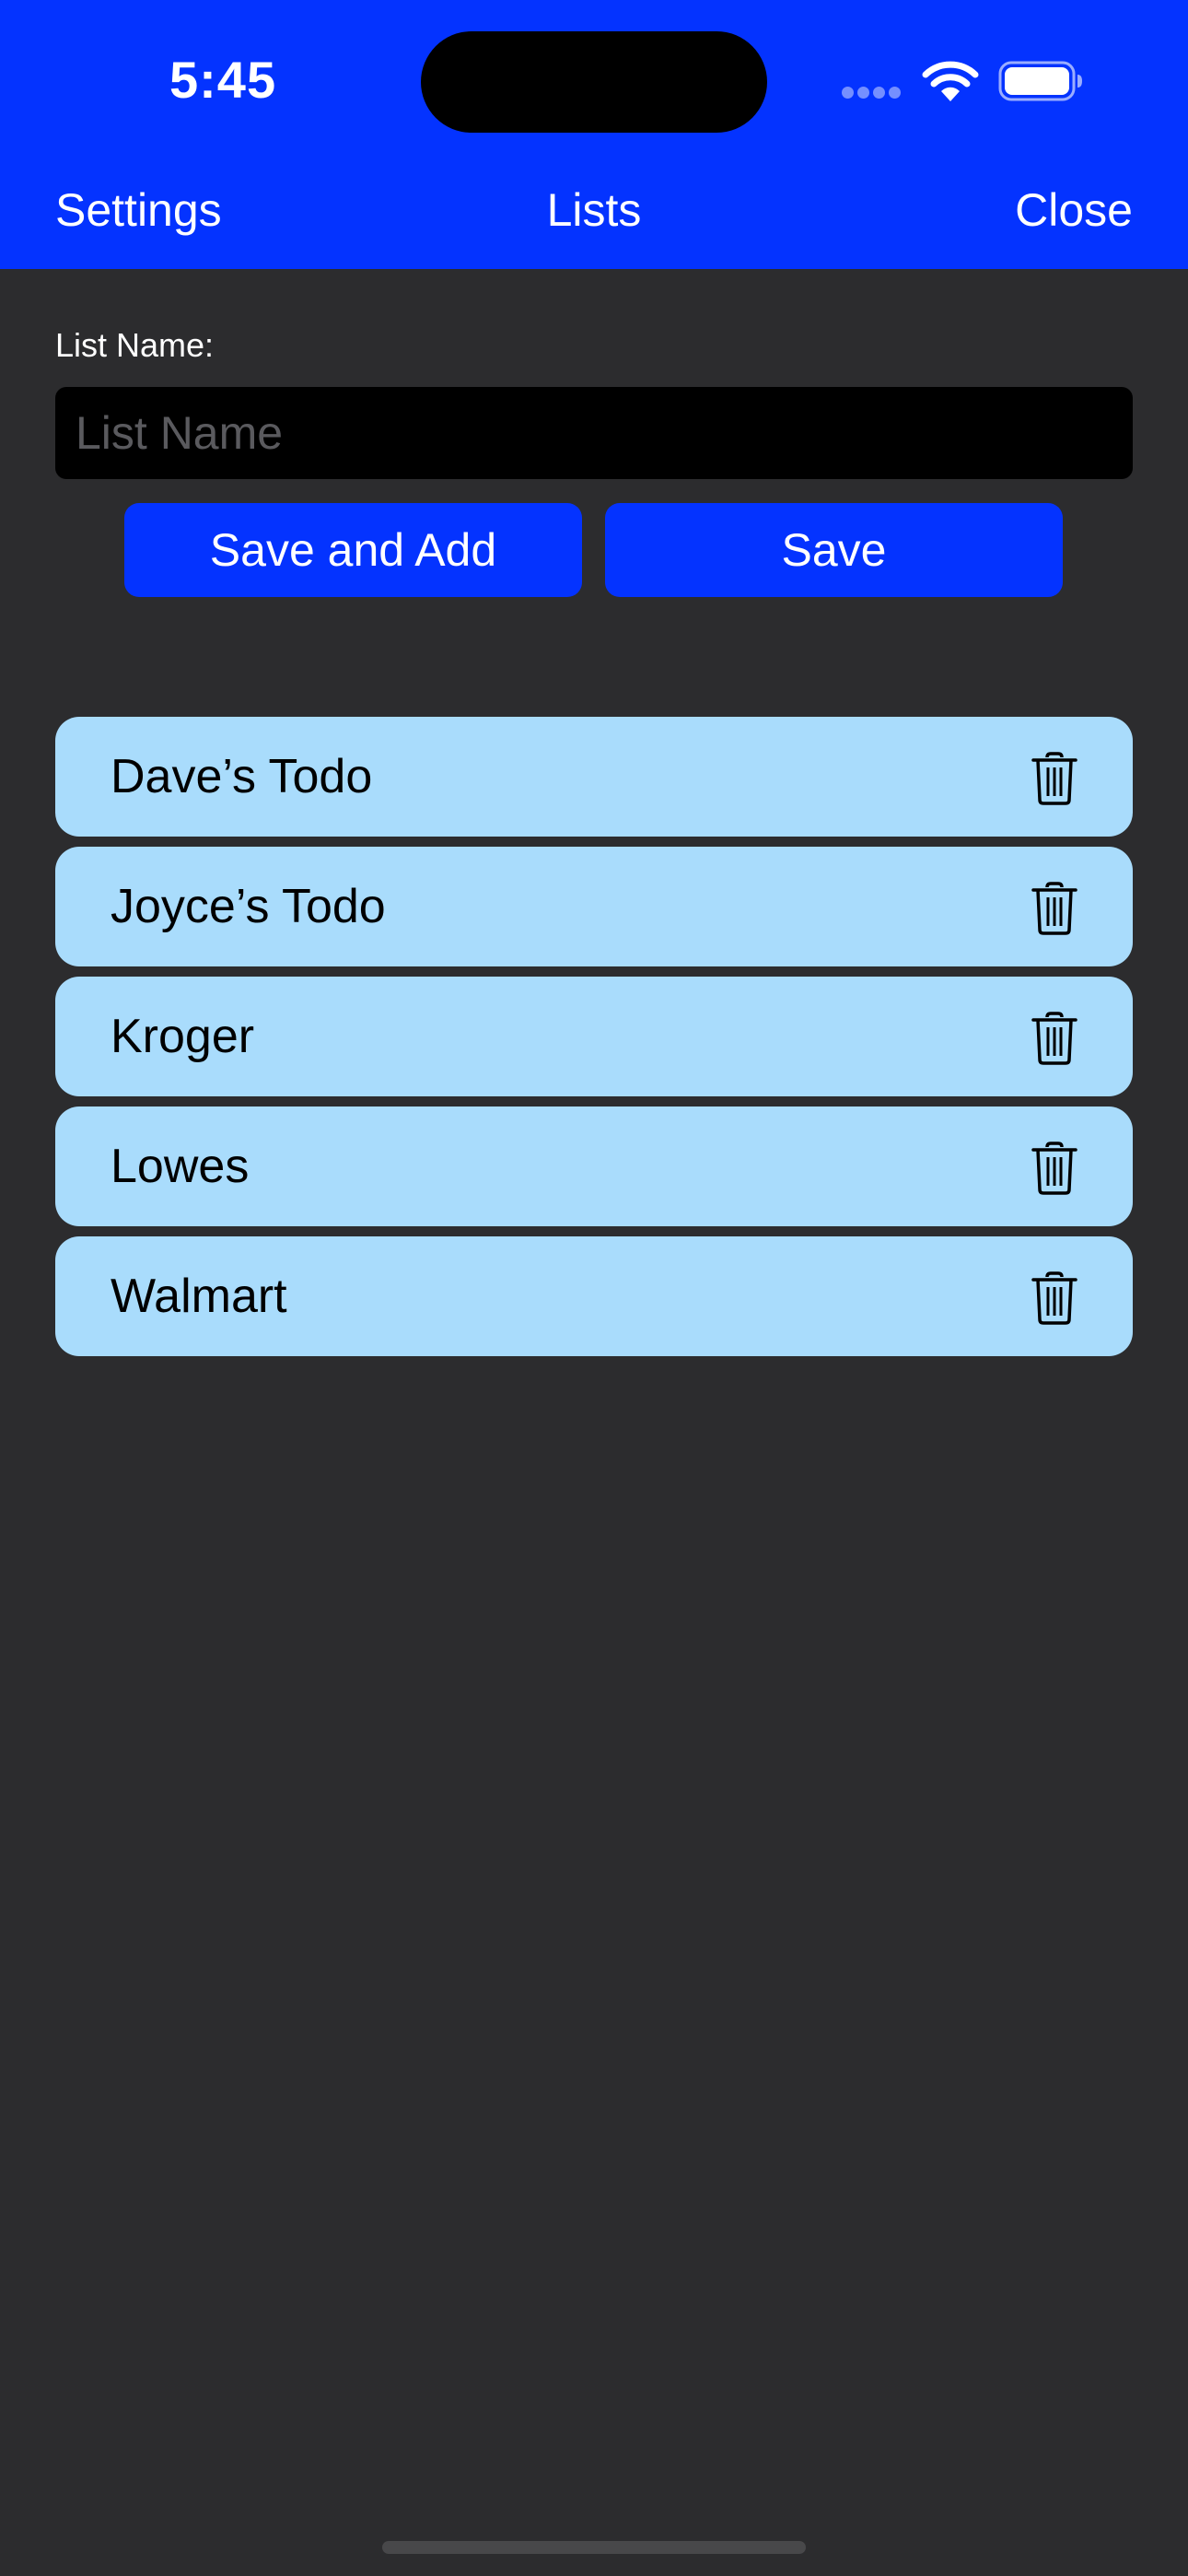 This screenshot has height=2576, width=1188. Describe the element at coordinates (1040, 81) in the screenshot. I see `battery-icon` at that location.